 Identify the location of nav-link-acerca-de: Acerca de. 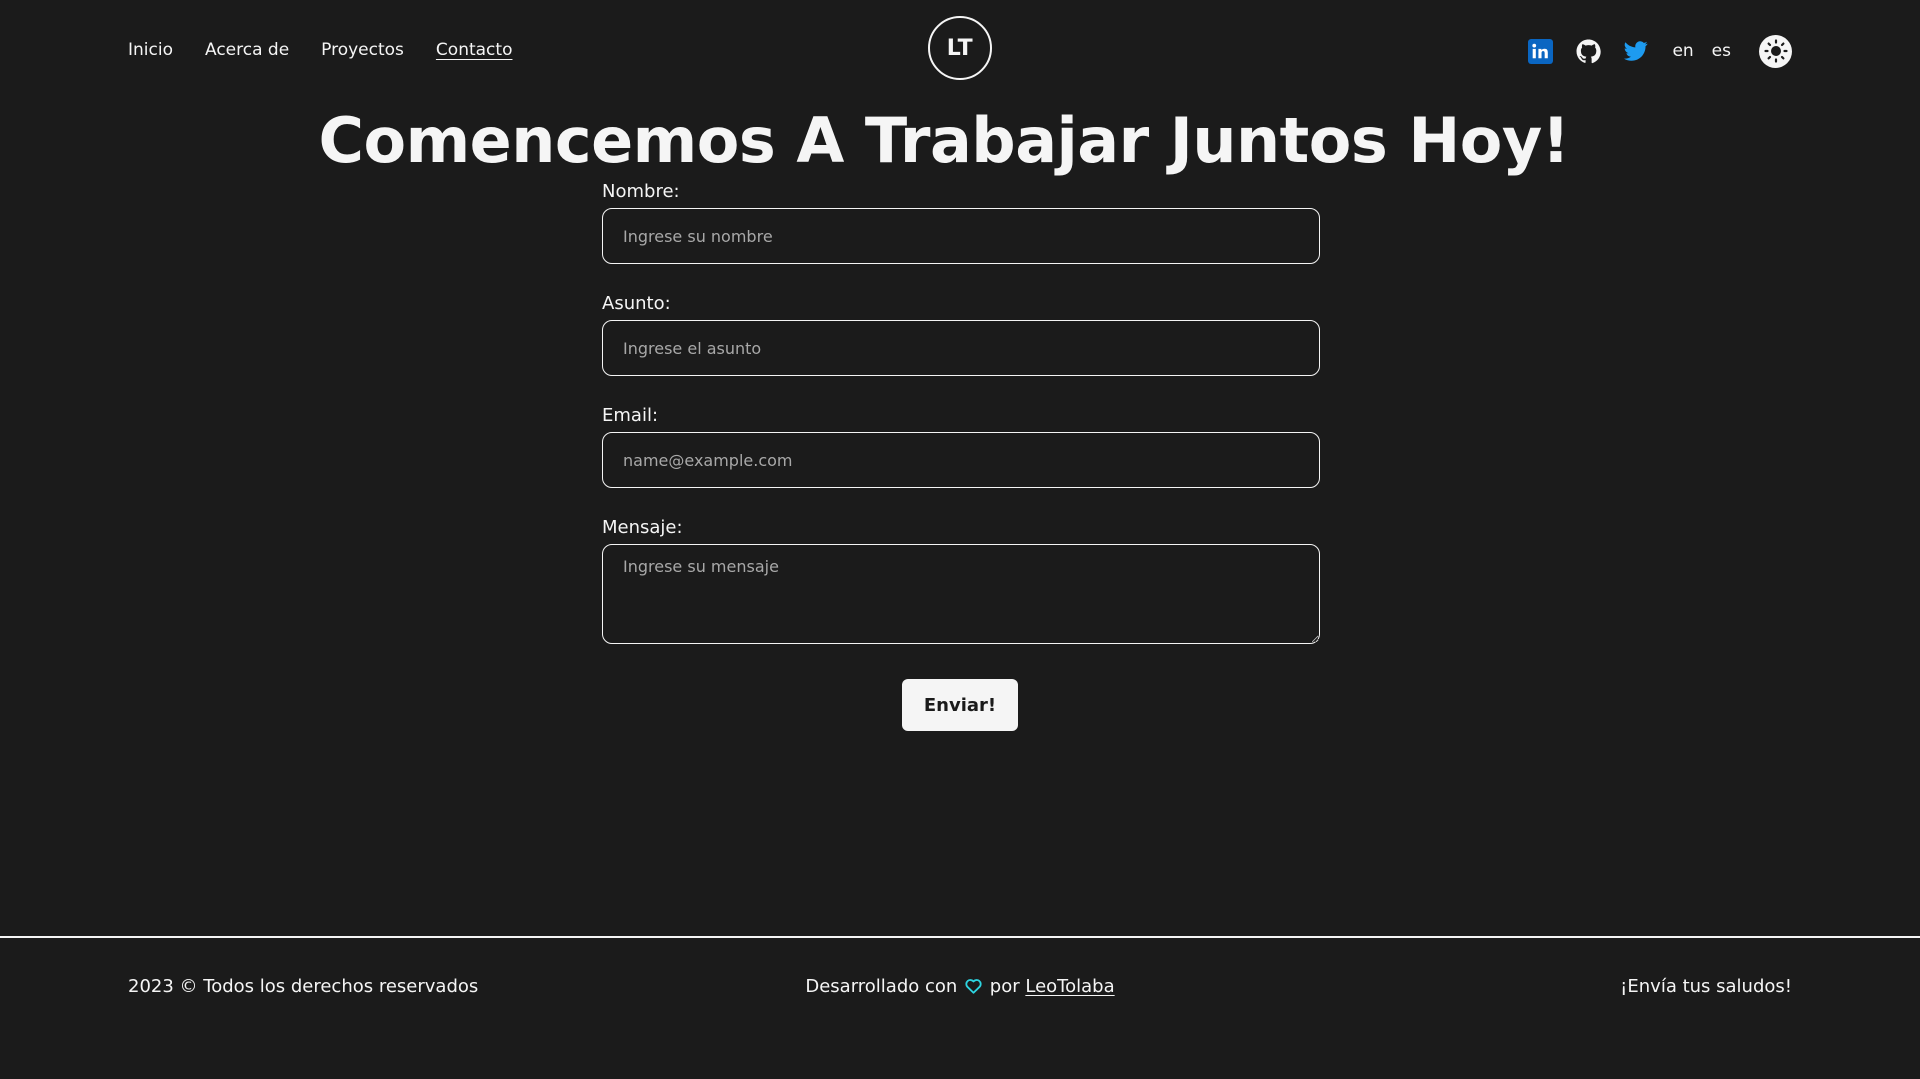
(247, 50).